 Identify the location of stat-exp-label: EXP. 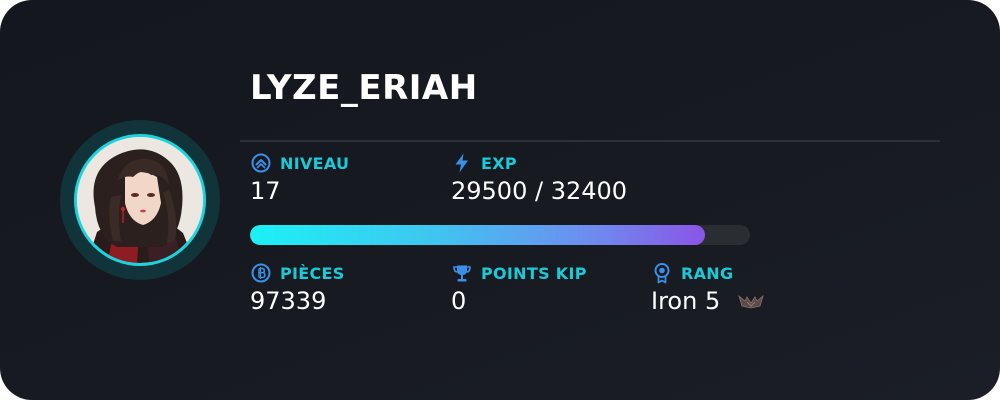
(499, 163).